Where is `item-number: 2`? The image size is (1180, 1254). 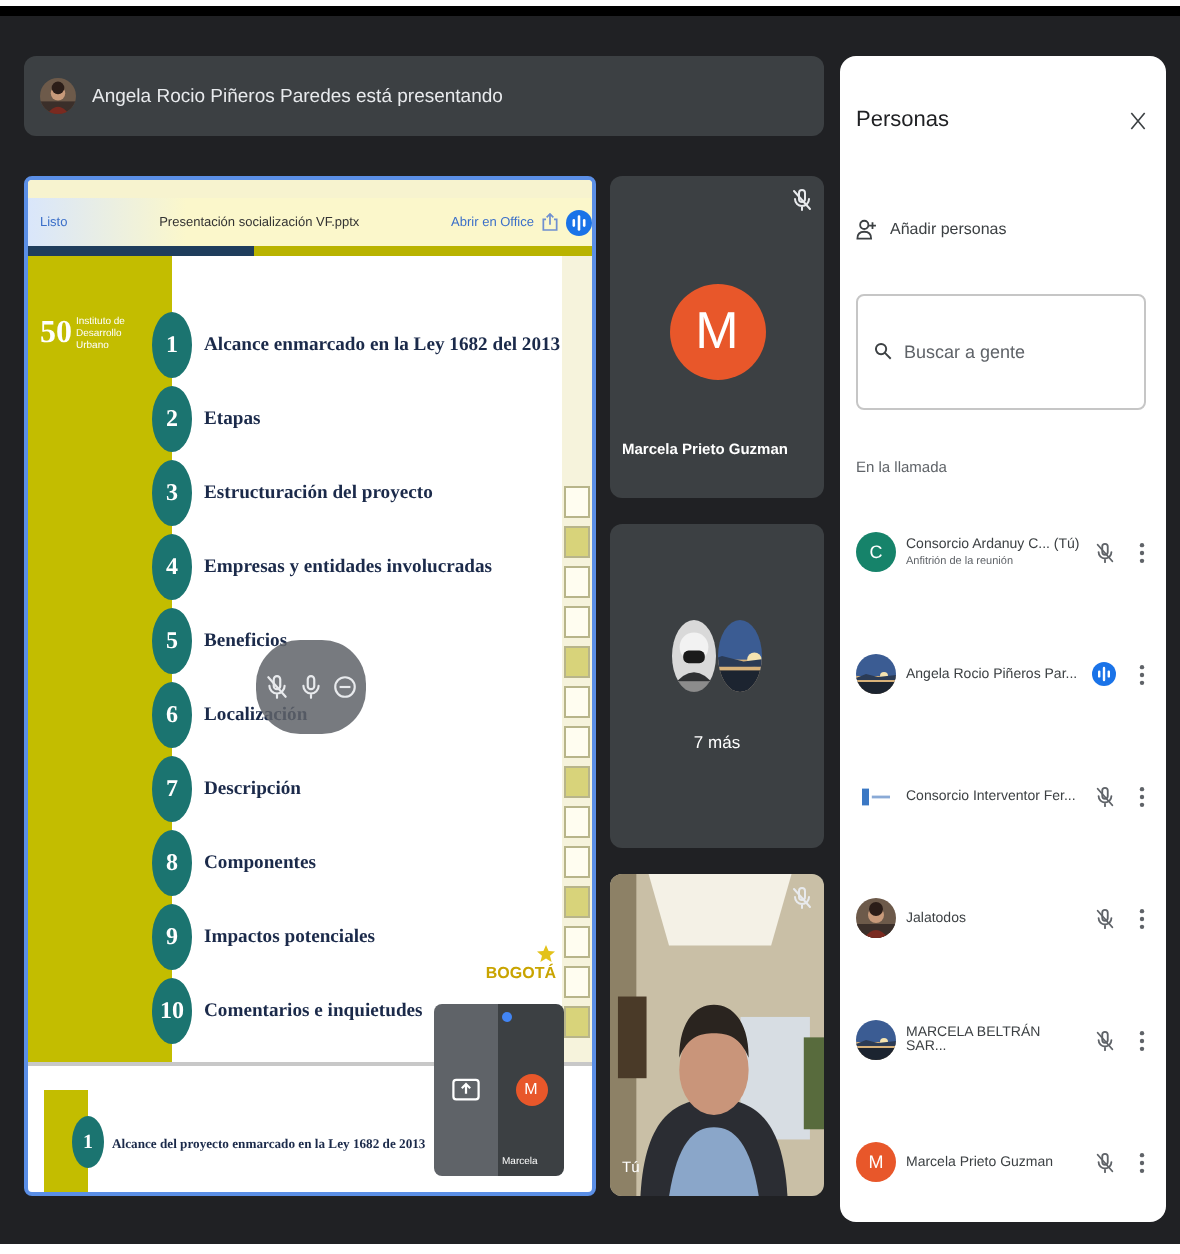 item-number: 2 is located at coordinates (172, 419).